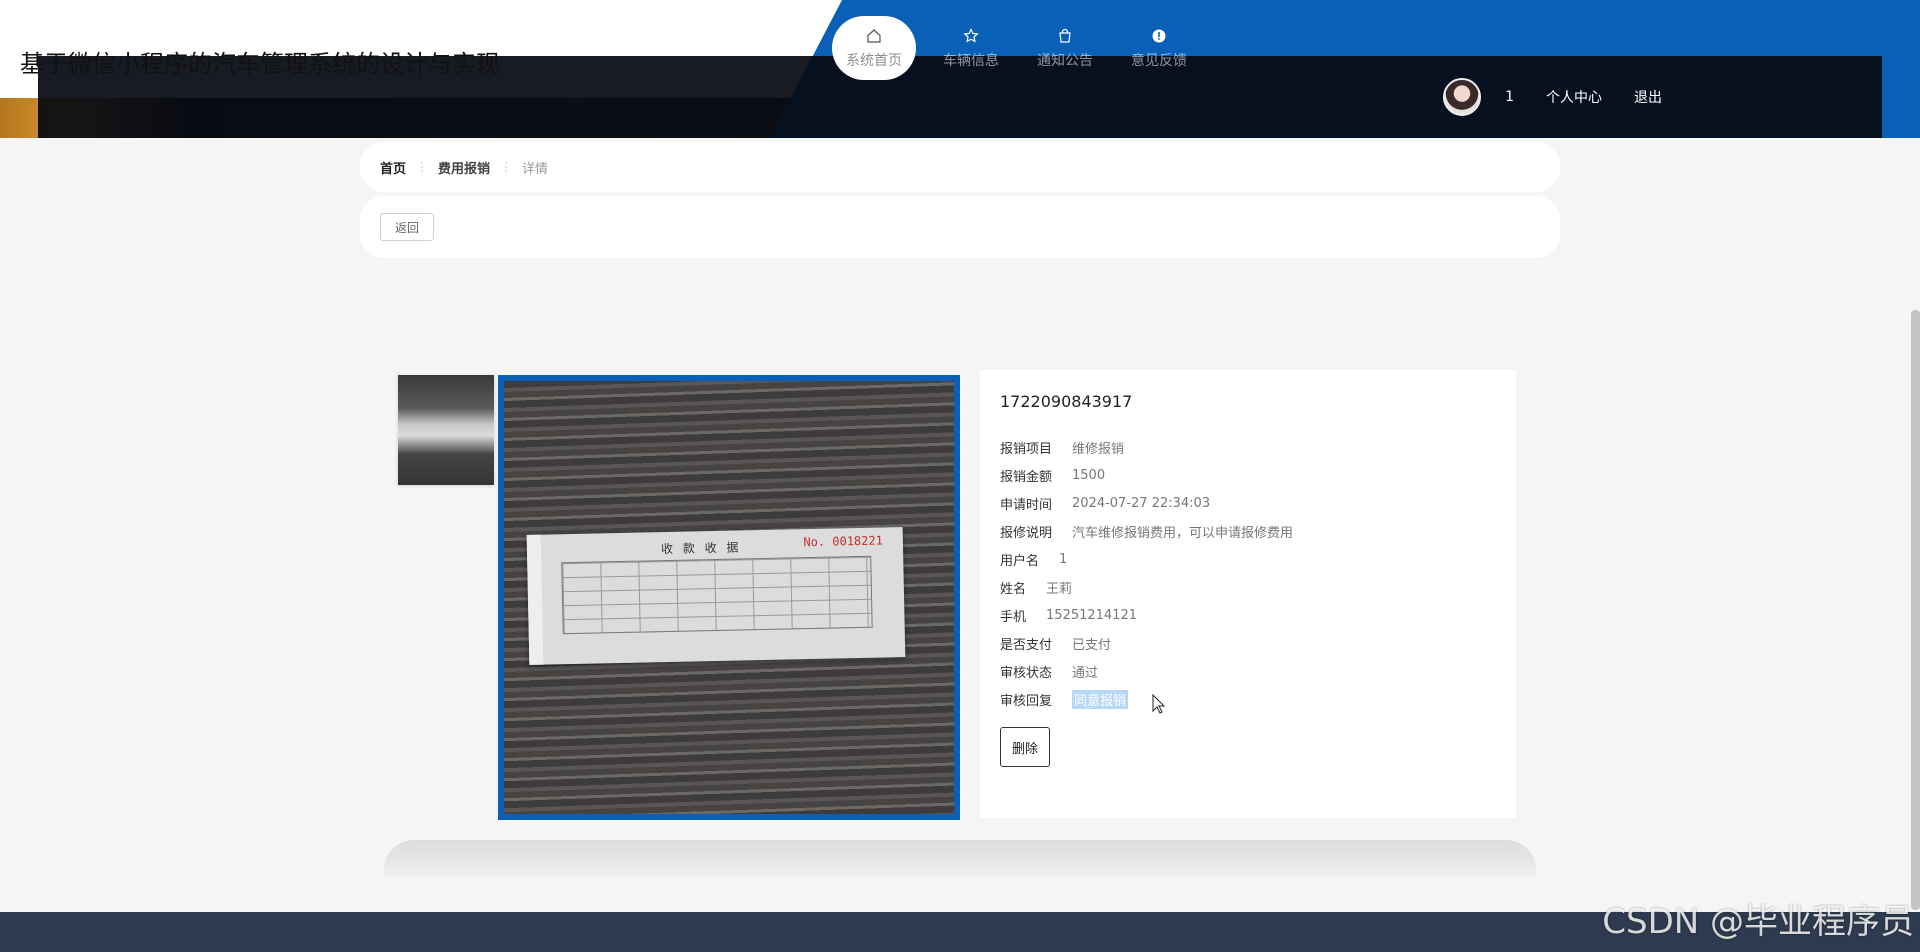  I want to click on field-label: 姓名, so click(1013, 589).